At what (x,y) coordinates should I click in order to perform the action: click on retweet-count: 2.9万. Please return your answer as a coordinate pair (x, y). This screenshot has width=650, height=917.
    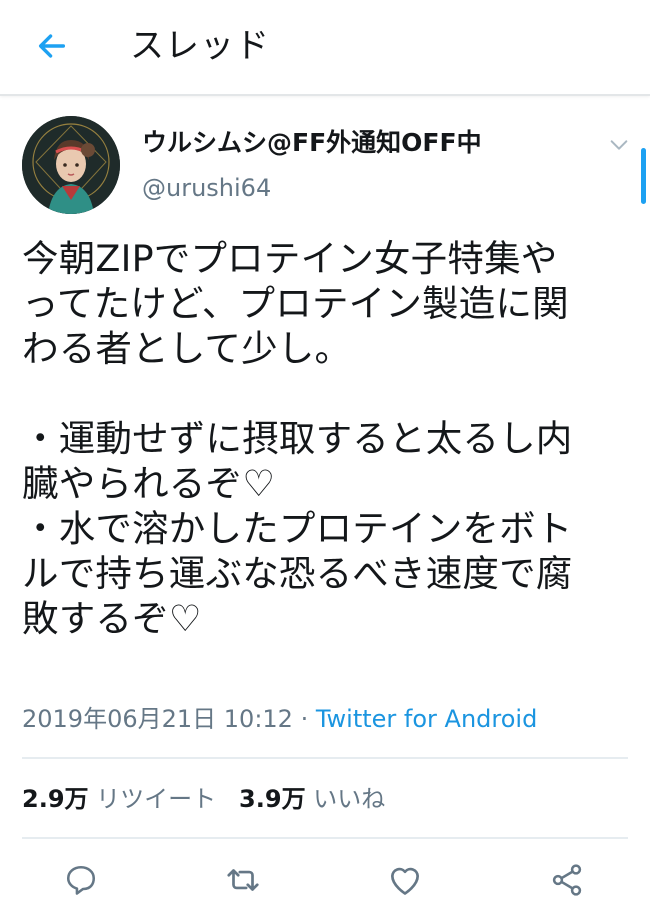
    Looking at the image, I should click on (55, 799).